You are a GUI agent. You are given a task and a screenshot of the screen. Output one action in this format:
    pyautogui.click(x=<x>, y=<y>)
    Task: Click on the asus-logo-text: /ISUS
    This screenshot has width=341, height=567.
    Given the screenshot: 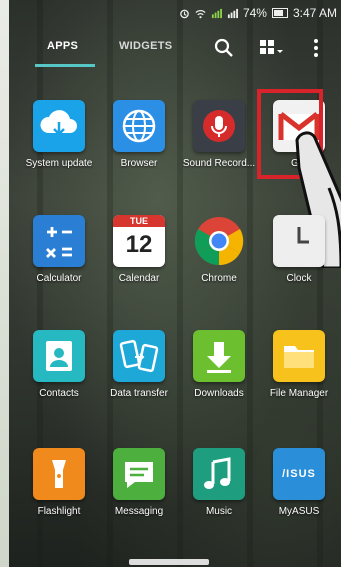 What is the action you would take?
    pyautogui.click(x=299, y=474)
    